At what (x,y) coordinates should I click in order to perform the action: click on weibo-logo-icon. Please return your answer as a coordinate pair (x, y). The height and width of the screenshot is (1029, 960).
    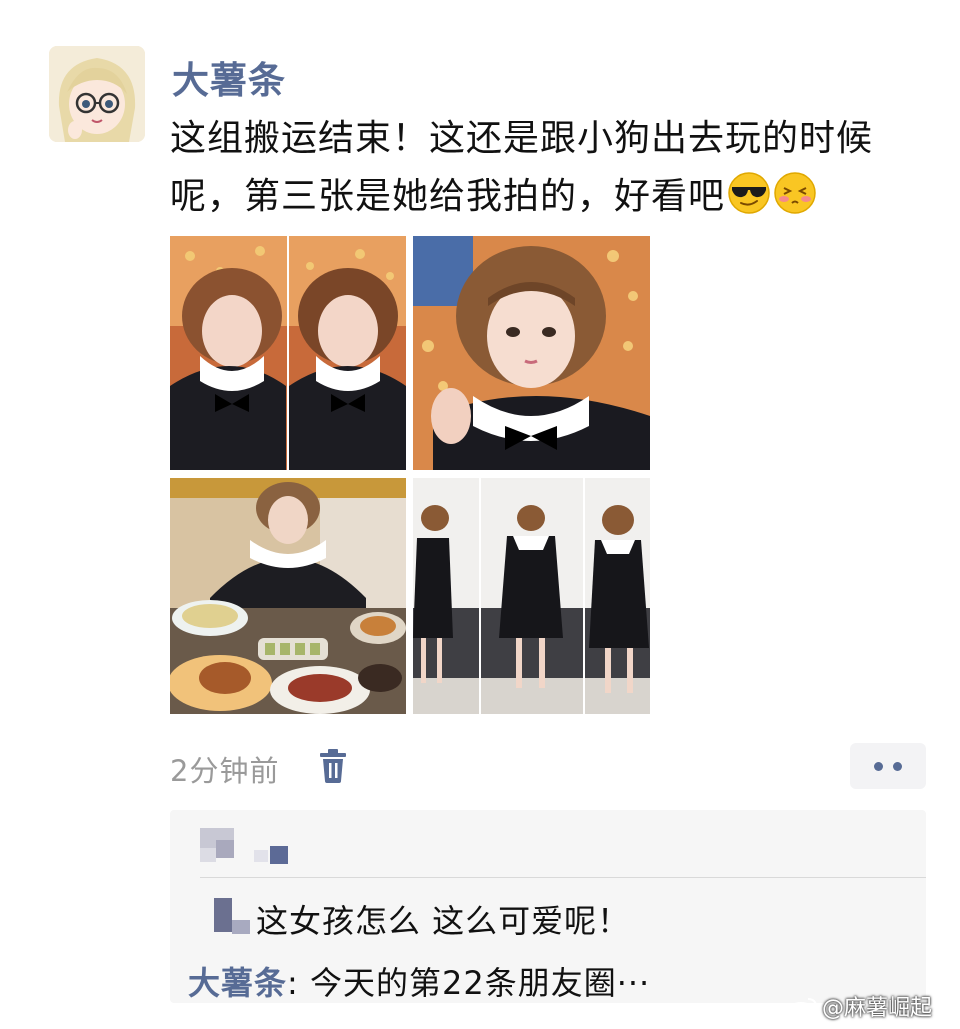
    Looking at the image, I should click on (802, 1009).